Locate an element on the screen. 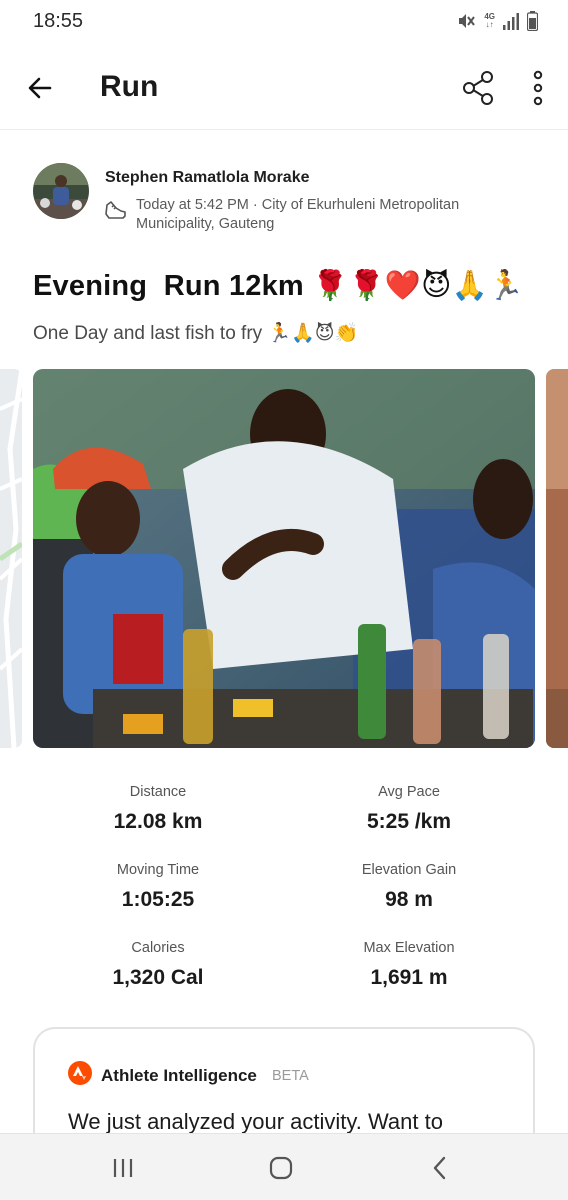 This screenshot has width=568, height=1200. more-options-button is located at coordinates (538, 88).